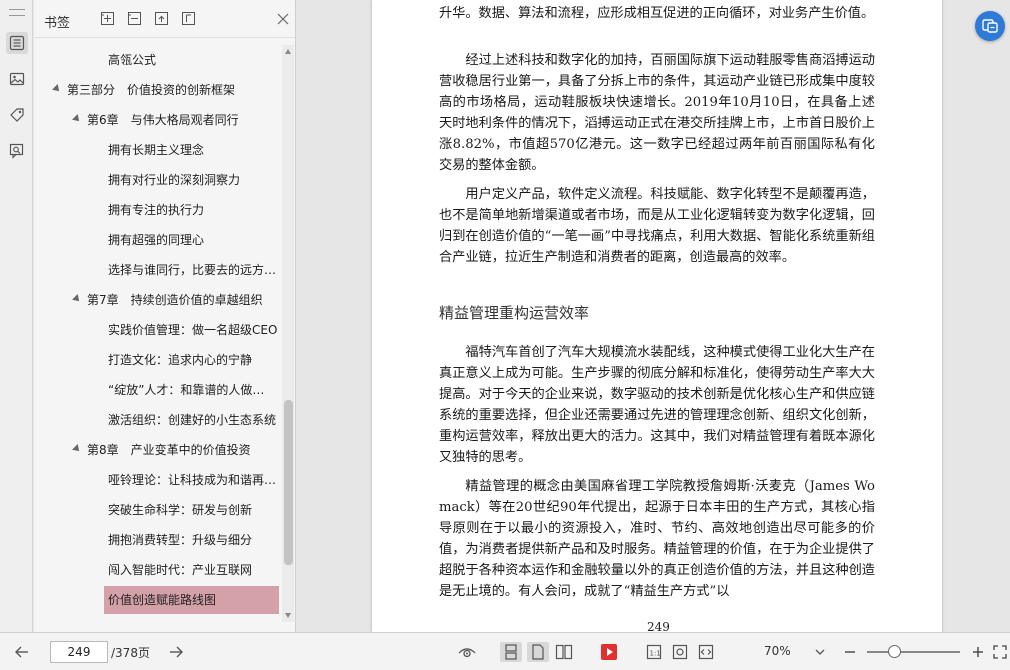 The width and height of the screenshot is (1010, 670). What do you see at coordinates (79, 652) in the screenshot?
I see `page-number-input` at bounding box center [79, 652].